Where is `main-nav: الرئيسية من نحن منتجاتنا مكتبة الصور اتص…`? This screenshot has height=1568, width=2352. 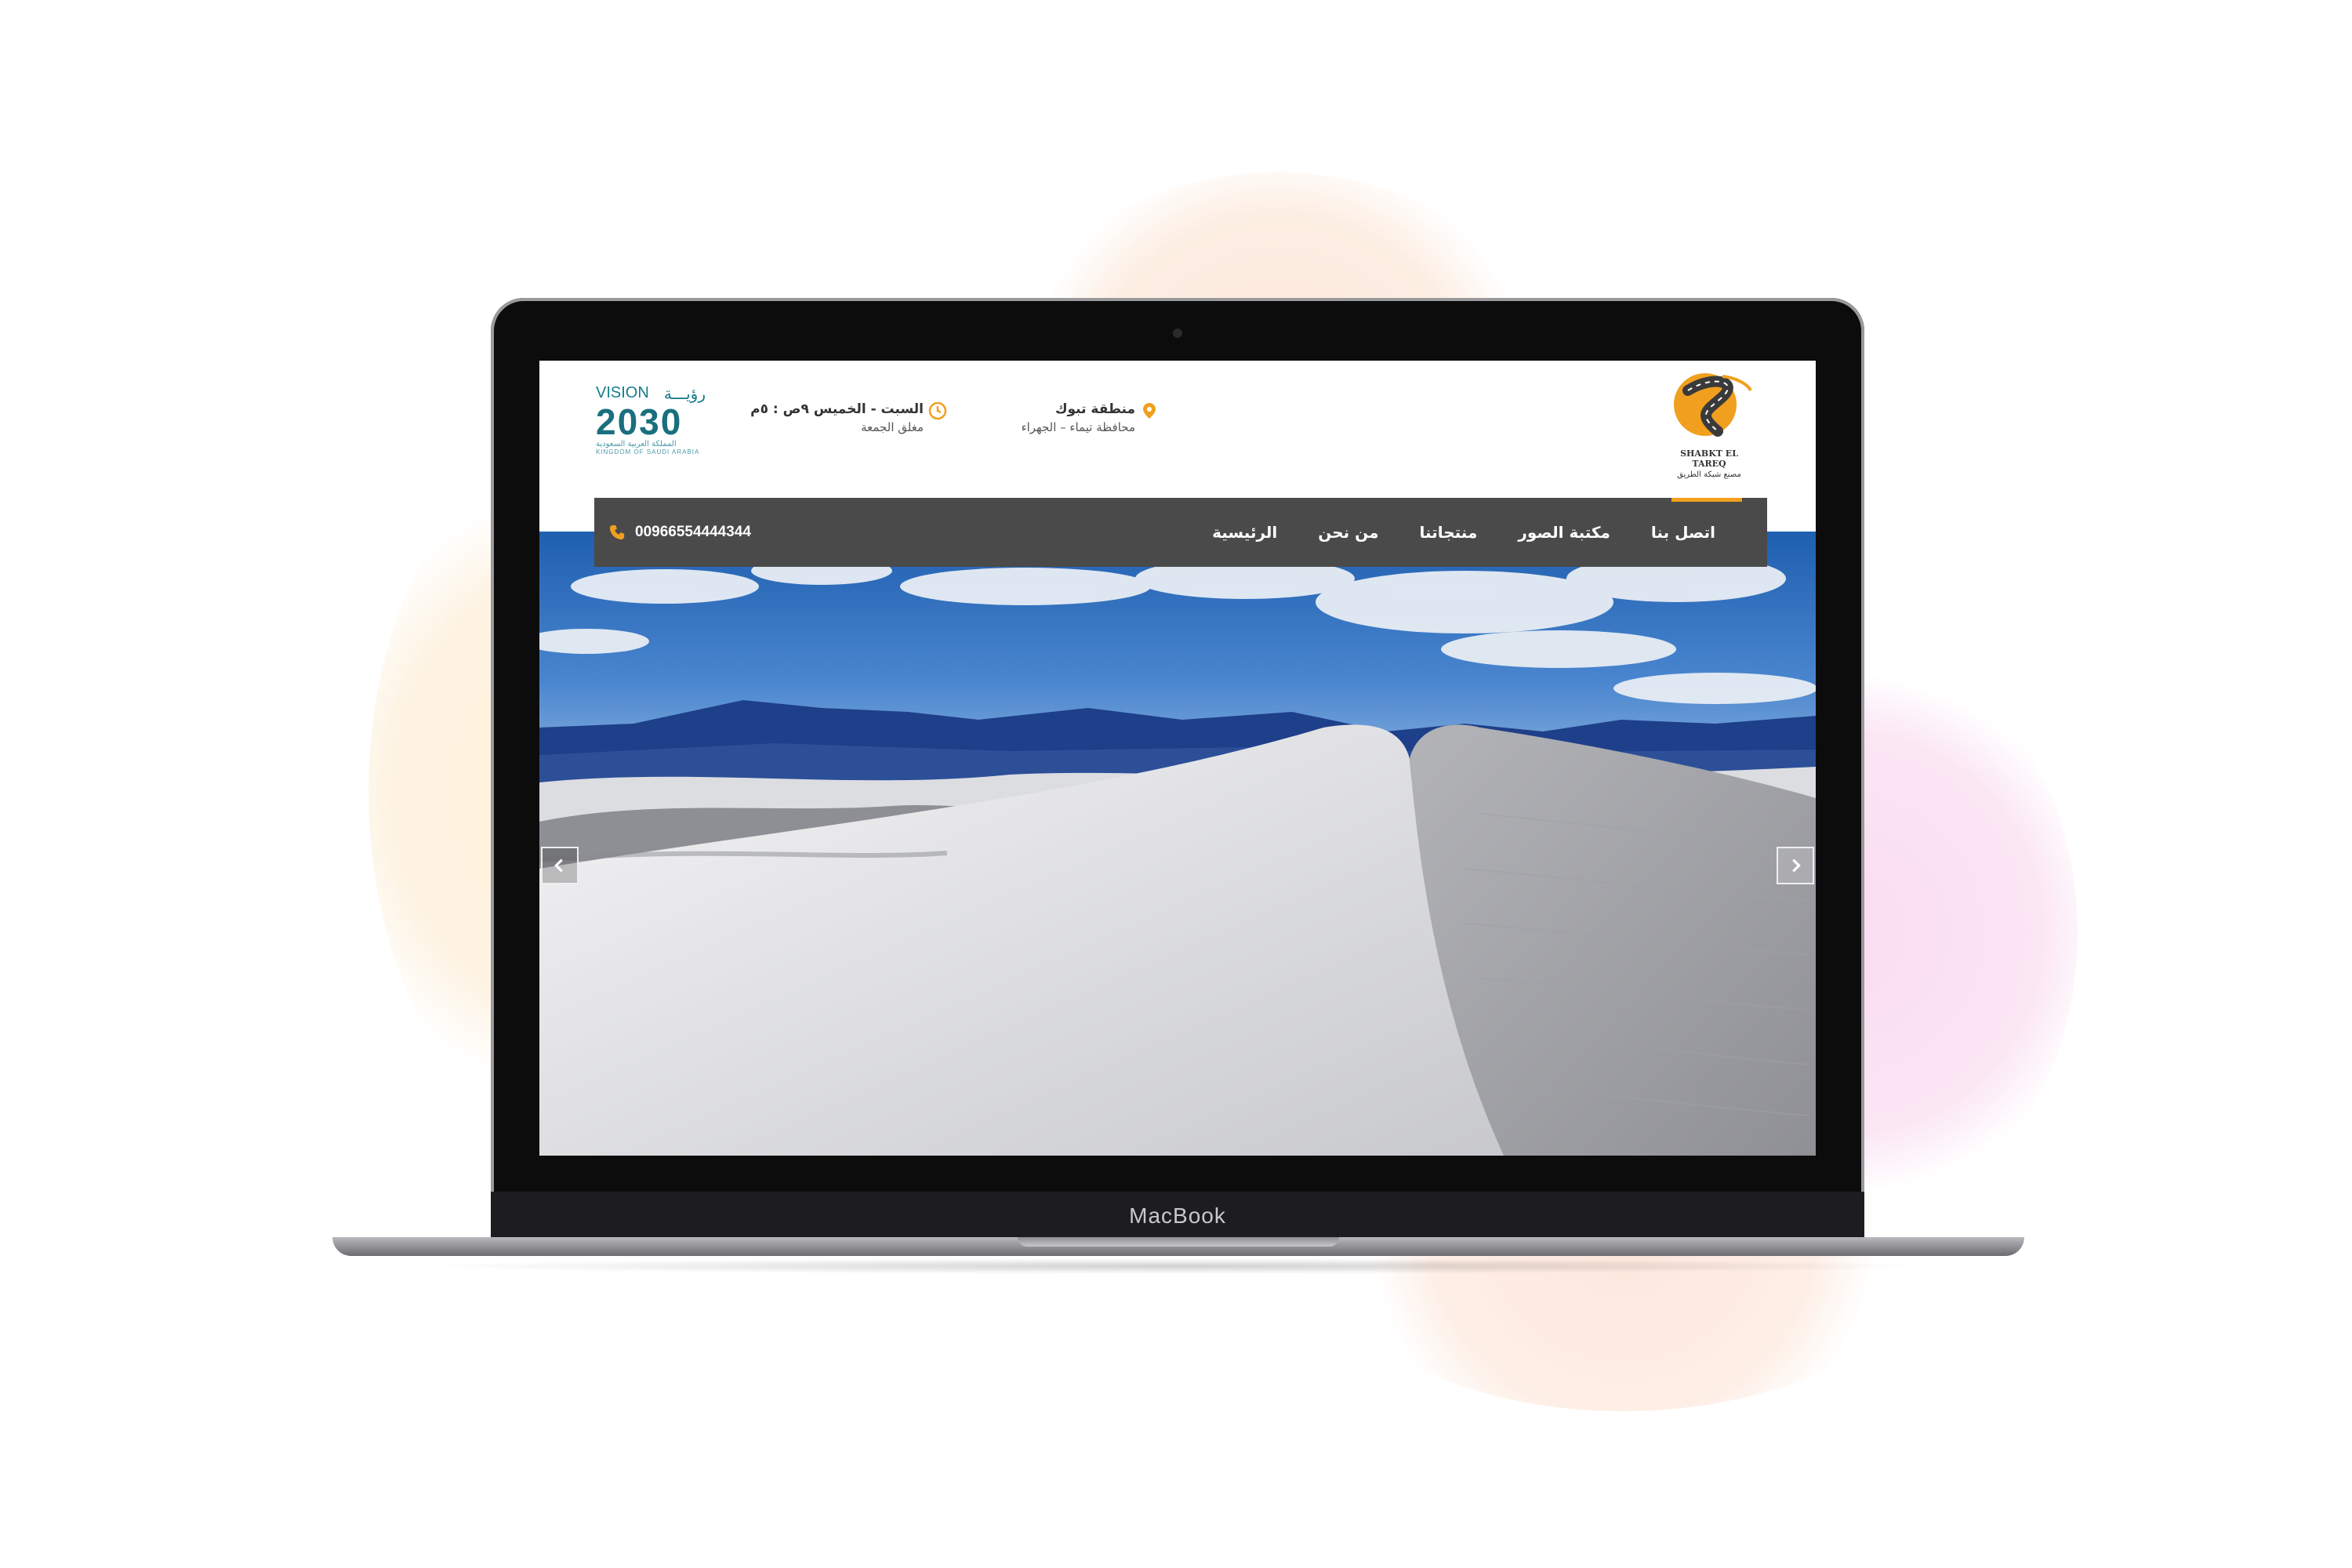
main-nav: الرئيسية من نحن منتجاتنا مكتبة الصور اتص… is located at coordinates (1180, 532).